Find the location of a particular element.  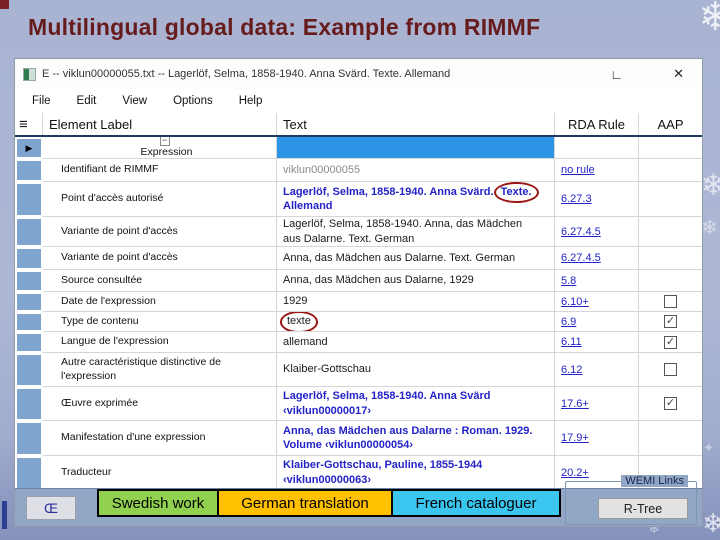

collapse-icon: − is located at coordinates (164, 141).